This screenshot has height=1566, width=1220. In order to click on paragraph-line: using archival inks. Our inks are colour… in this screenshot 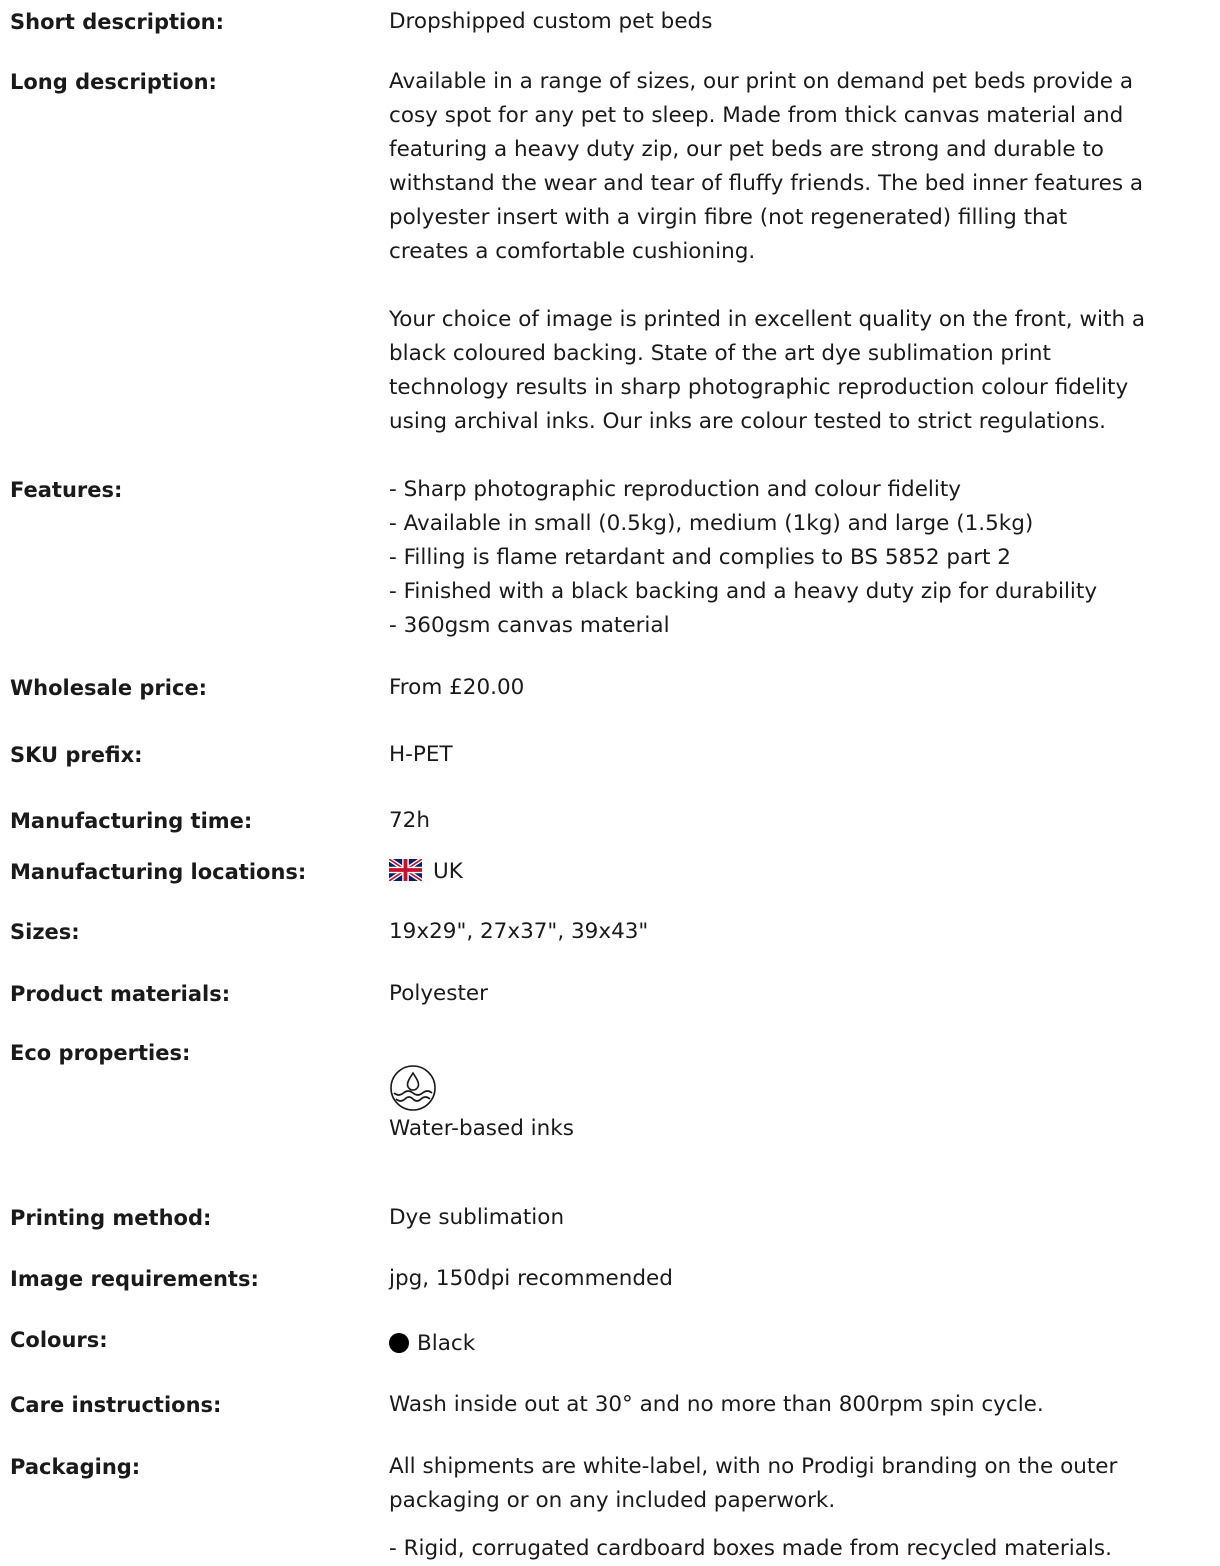, I will do `click(747, 421)`.